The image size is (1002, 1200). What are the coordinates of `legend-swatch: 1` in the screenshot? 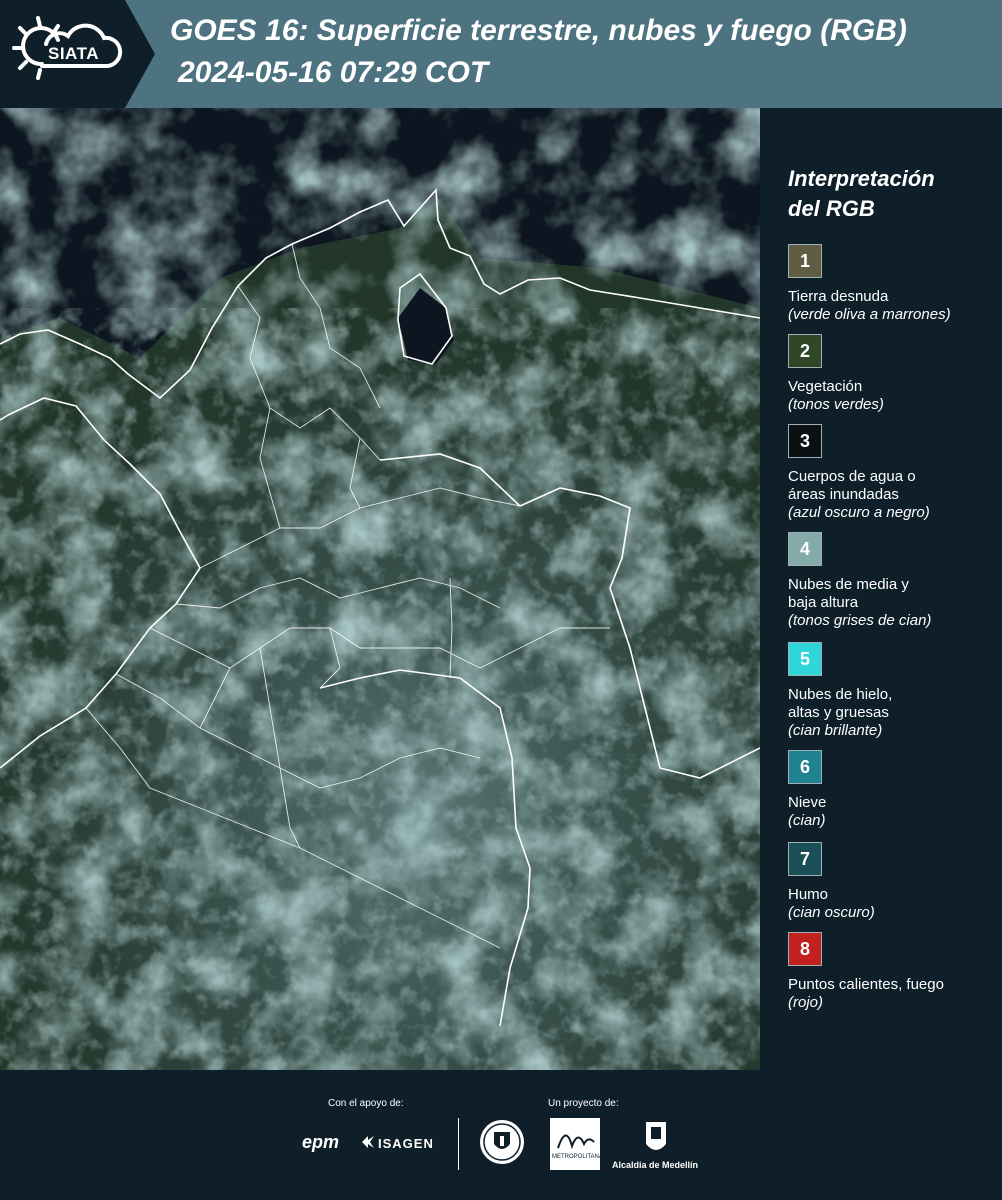 It's located at (805, 261).